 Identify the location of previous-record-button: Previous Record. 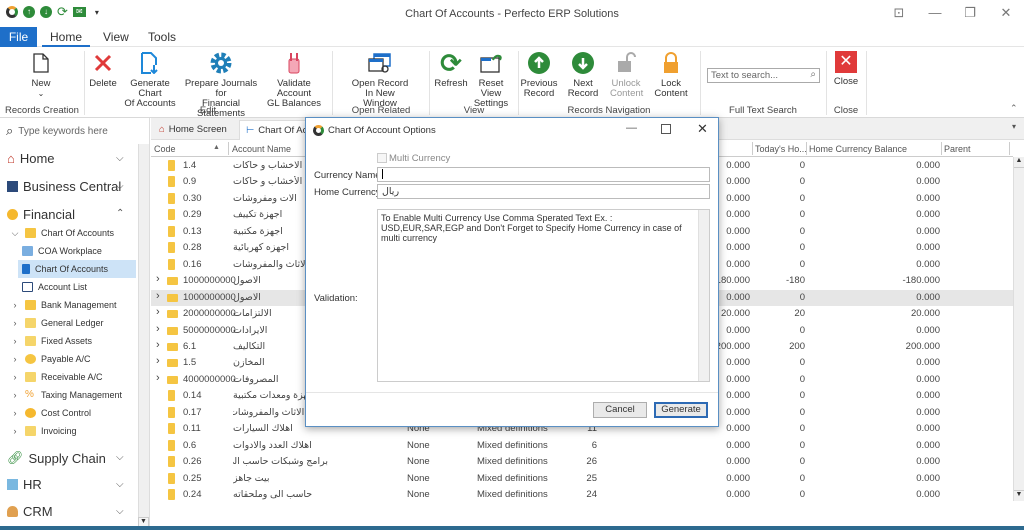
(539, 75).